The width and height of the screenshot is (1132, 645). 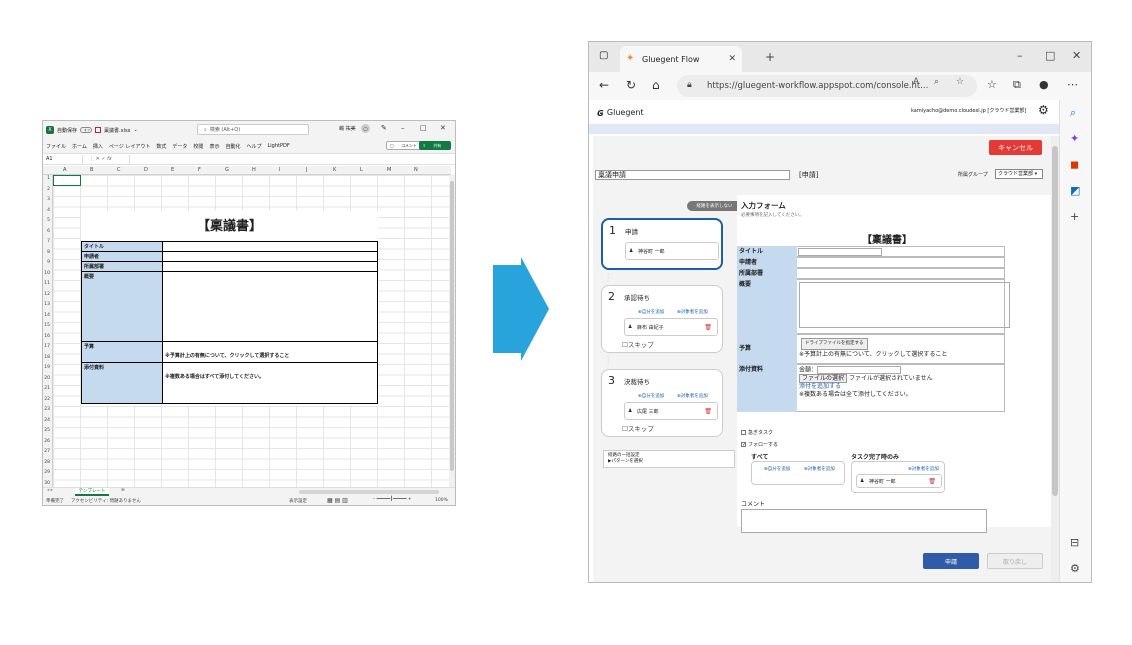 I want to click on sidebar-toggle-icon: ⊟, so click(x=1074, y=542).